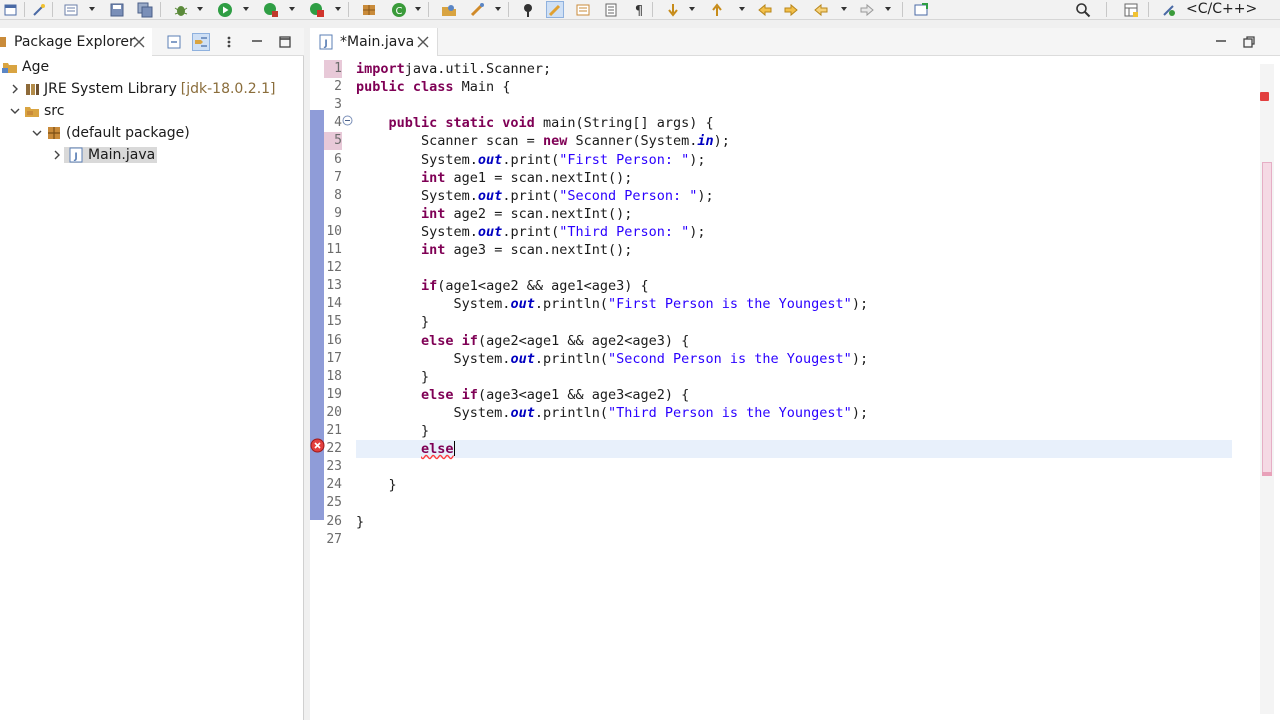 Image resolution: width=1280 pixels, height=720 pixels. Describe the element at coordinates (795, 232) in the screenshot. I see `code-line: 10 System.out.print("Third Person: ");` at that location.